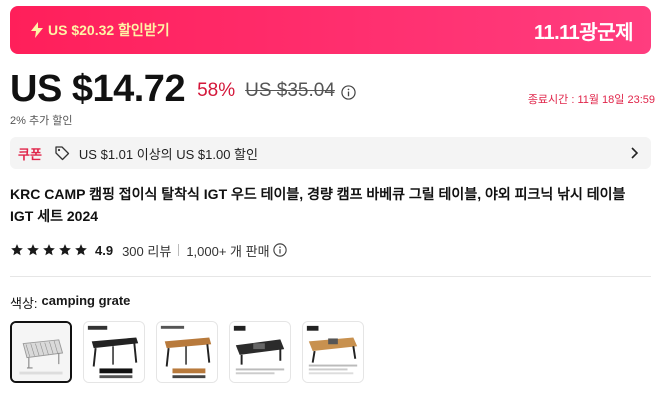  I want to click on star-rating, so click(49, 250).